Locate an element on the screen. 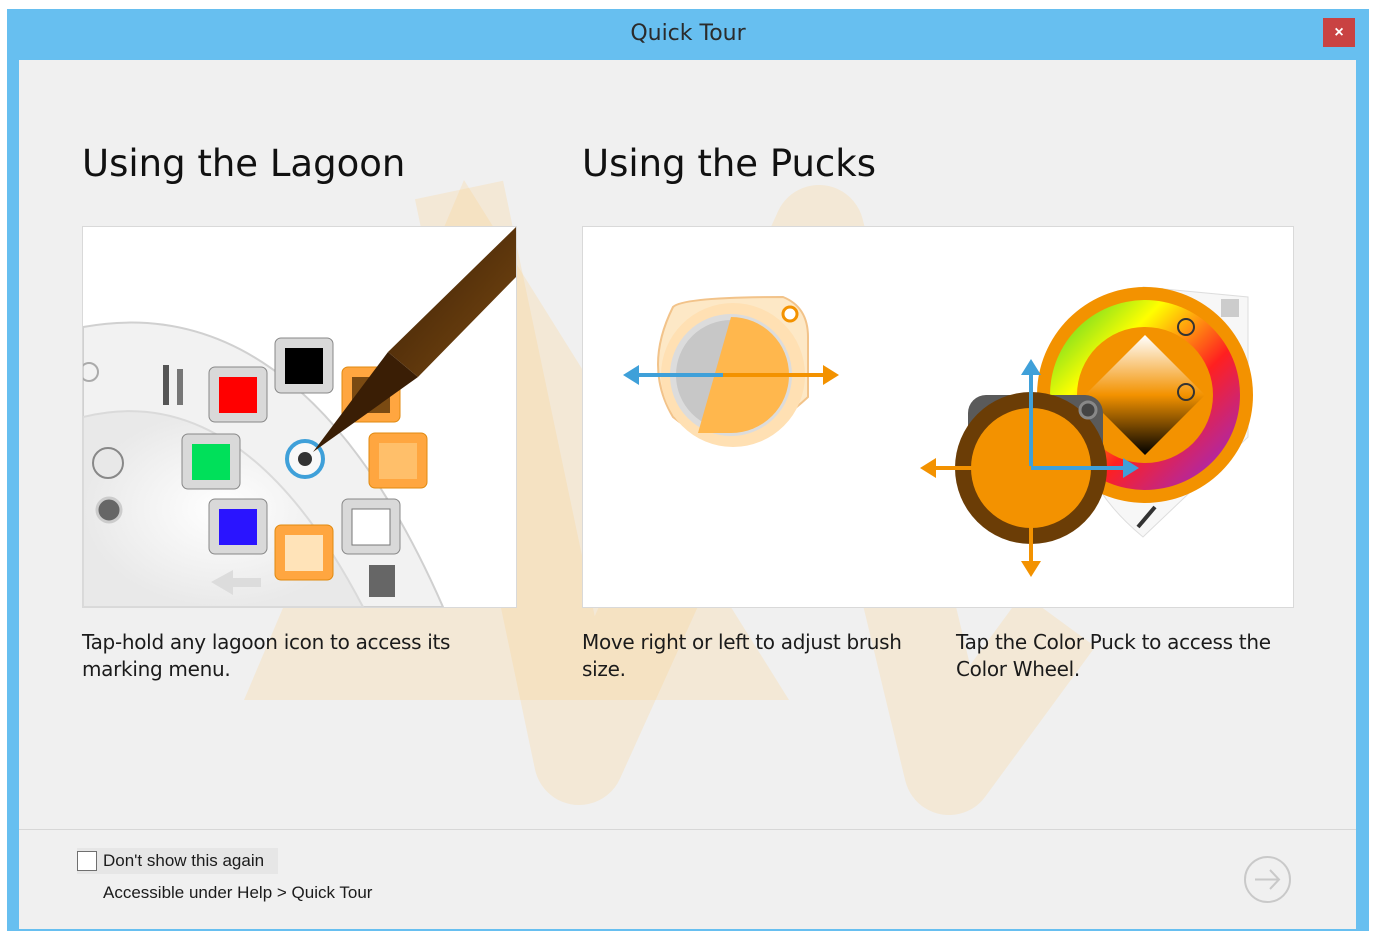 This screenshot has height=933, width=1376. stylus-pen-icon is located at coordinates (414, 339).